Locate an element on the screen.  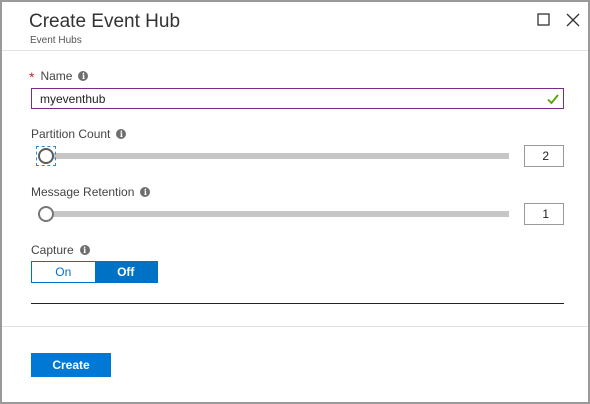
footer-divider is located at coordinates (295, 326).